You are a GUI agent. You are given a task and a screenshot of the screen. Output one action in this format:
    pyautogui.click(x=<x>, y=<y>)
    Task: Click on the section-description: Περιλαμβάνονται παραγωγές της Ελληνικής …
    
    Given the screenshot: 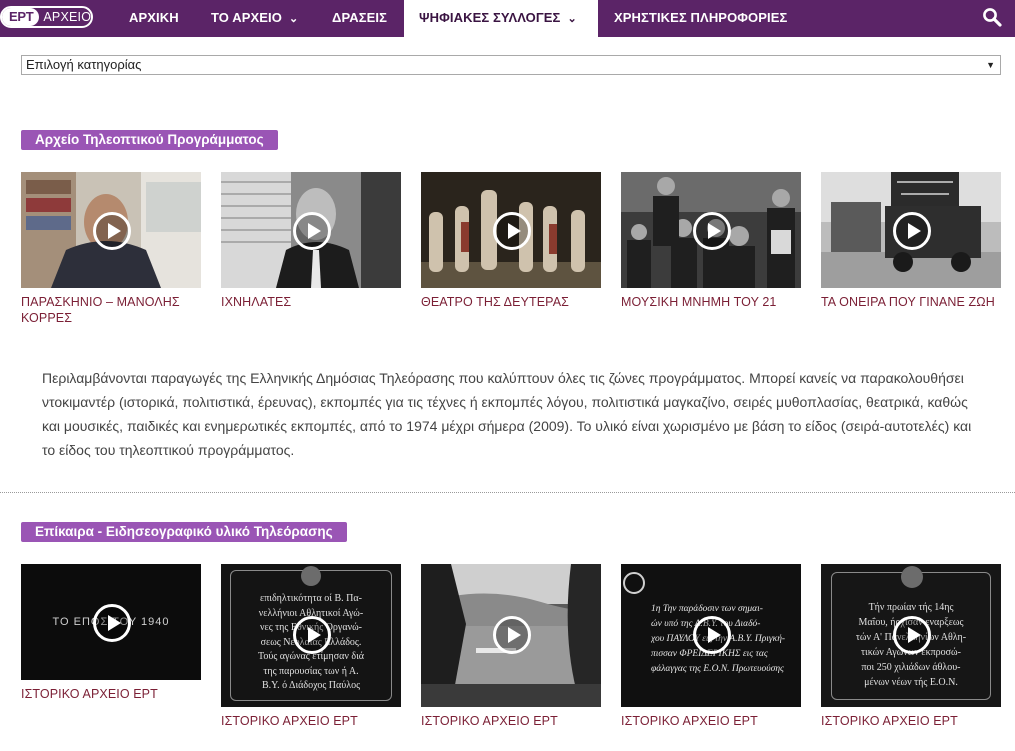 What is the action you would take?
    pyautogui.click(x=507, y=414)
    